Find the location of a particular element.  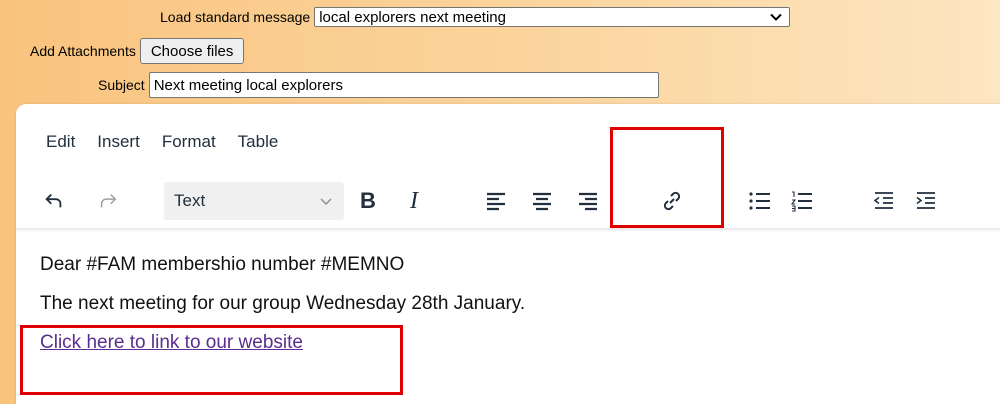

load-message-label: Load standard message is located at coordinates (235, 17).